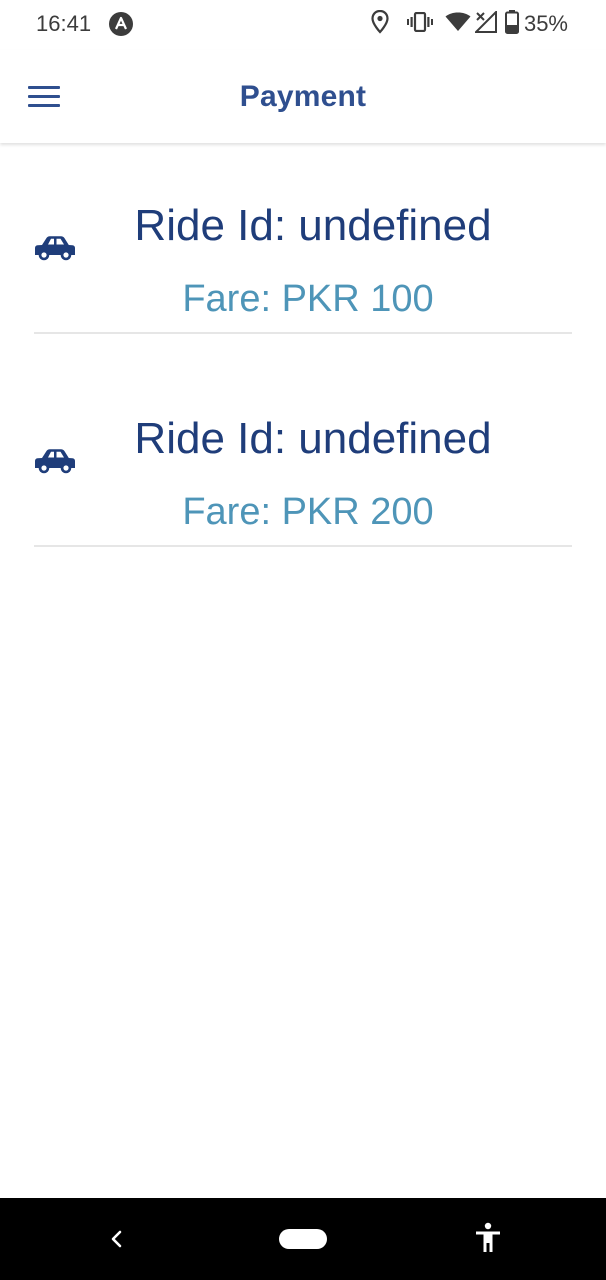 The image size is (606, 1280). What do you see at coordinates (380, 24) in the screenshot?
I see `location-icon` at bounding box center [380, 24].